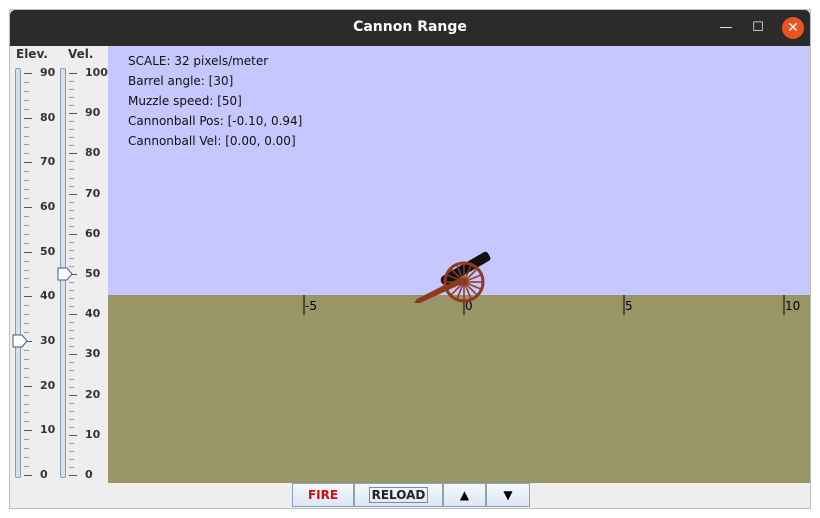 This screenshot has height=518, width=820. Describe the element at coordinates (81, 54) in the screenshot. I see `velocity-label: Vel.` at that location.